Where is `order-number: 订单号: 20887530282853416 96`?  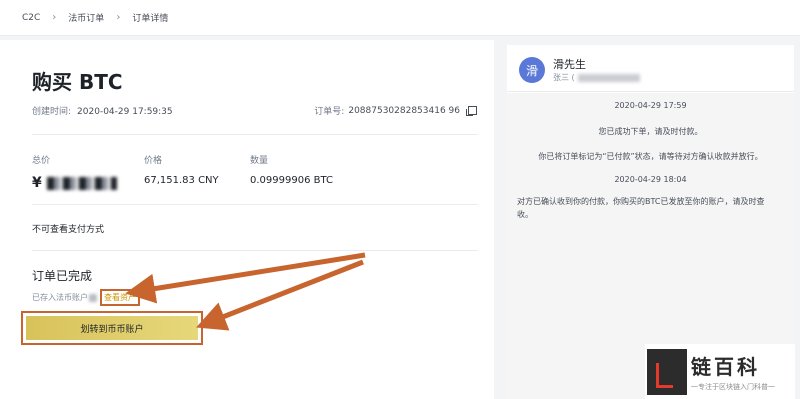
order-number: 订单号: 20887530282853416 96 is located at coordinates (395, 110).